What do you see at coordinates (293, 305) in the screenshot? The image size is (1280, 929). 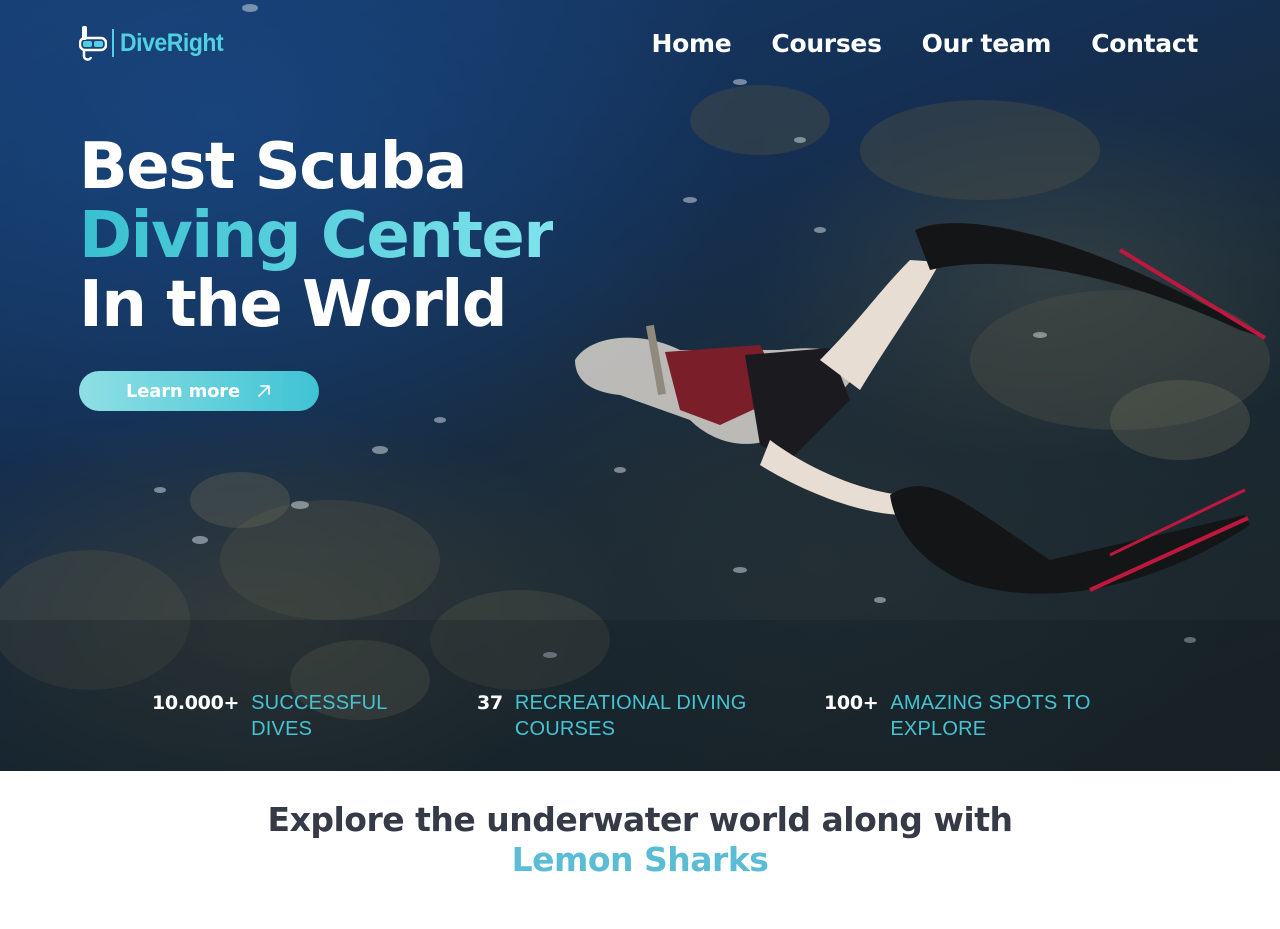 I see `headline-line-3: In the World` at bounding box center [293, 305].